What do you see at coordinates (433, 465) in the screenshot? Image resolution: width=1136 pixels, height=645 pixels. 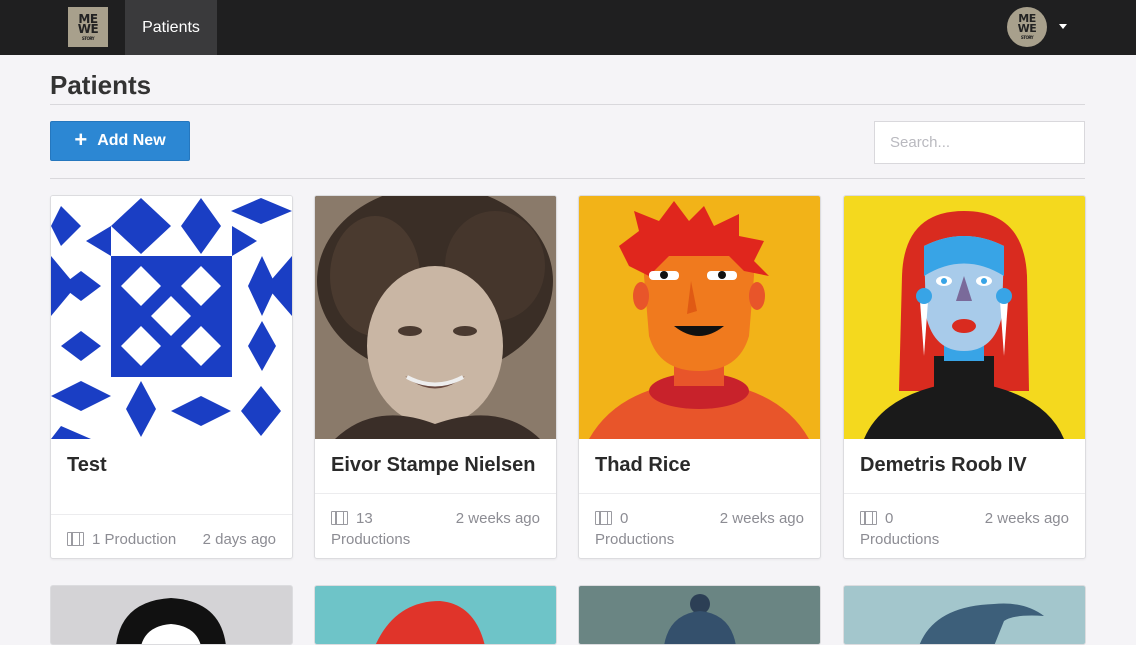 I see `patient-name: Eivor Stampe Nielsen` at bounding box center [433, 465].